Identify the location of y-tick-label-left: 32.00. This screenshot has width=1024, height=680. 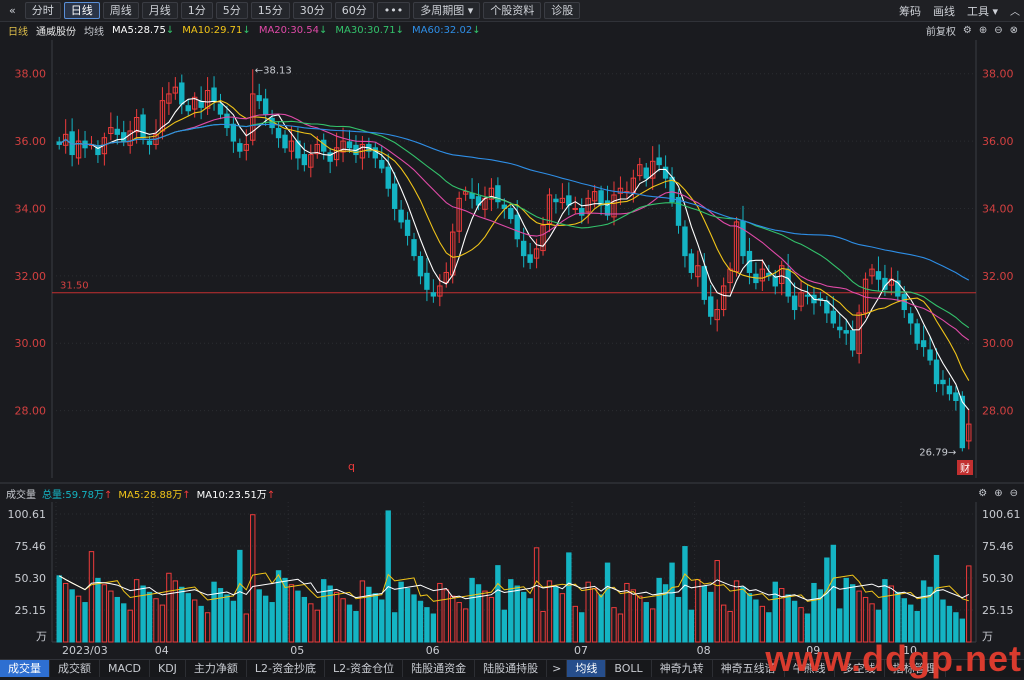
(31, 276).